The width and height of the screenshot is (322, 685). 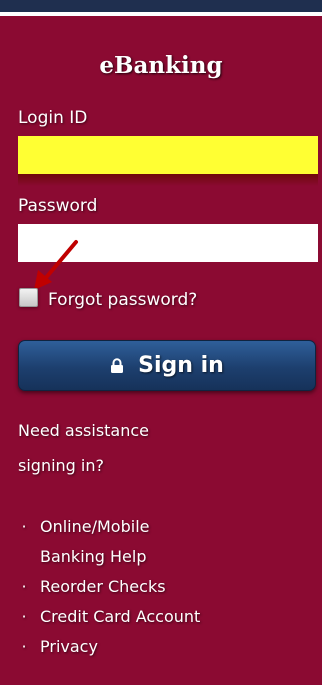 What do you see at coordinates (168, 542) in the screenshot?
I see `link-online-mobile-banking-help: · Online/Mobile Banking Help` at bounding box center [168, 542].